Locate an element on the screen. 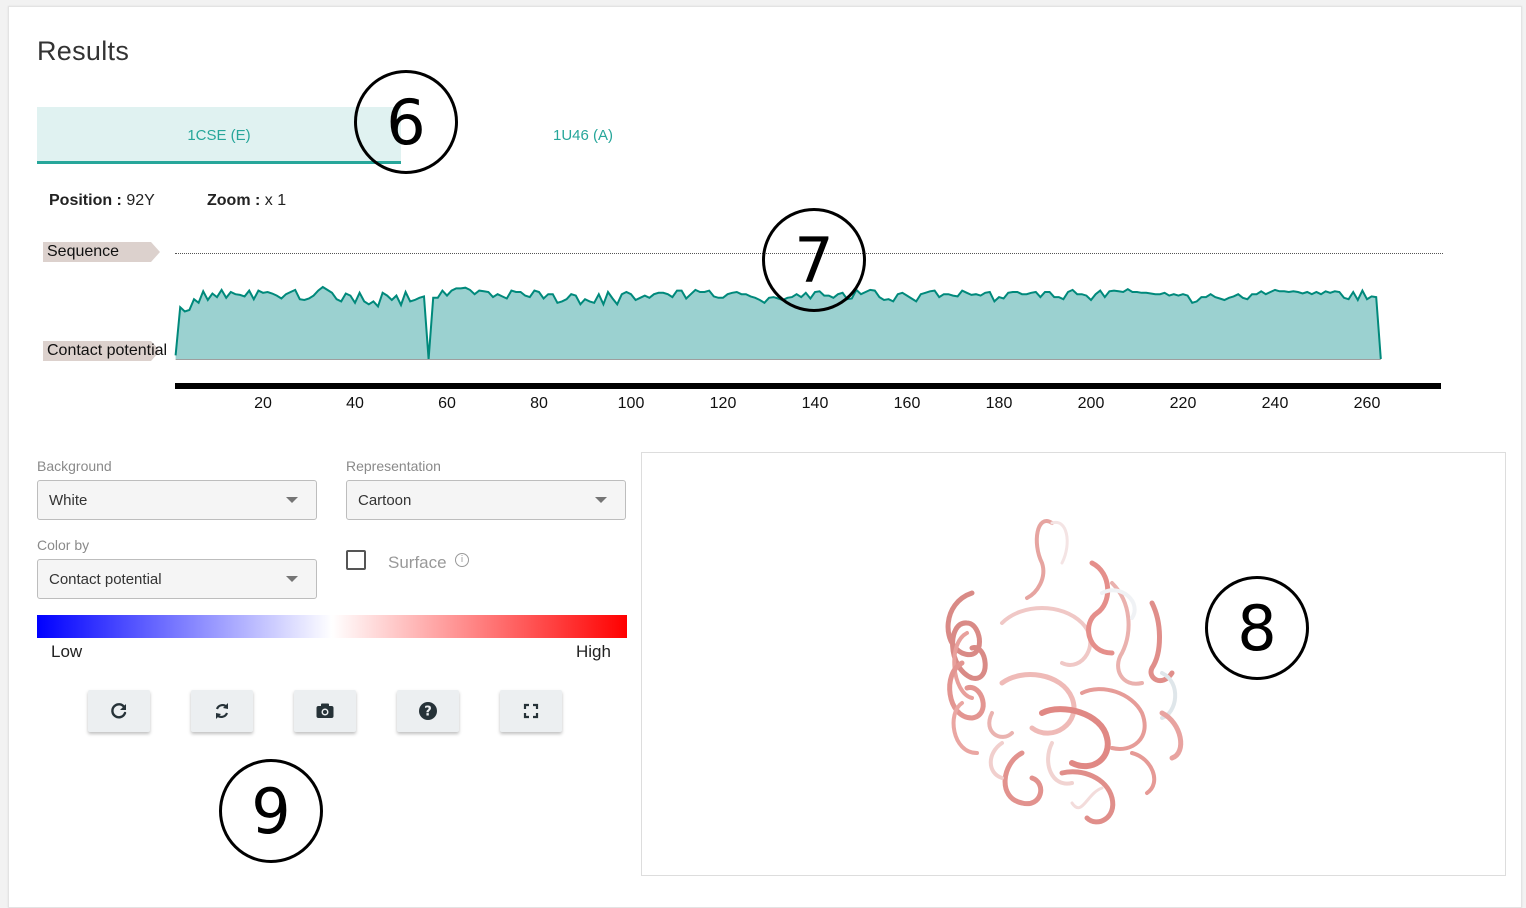 The image size is (1526, 908). representation-label: Representation is located at coordinates (393, 466).